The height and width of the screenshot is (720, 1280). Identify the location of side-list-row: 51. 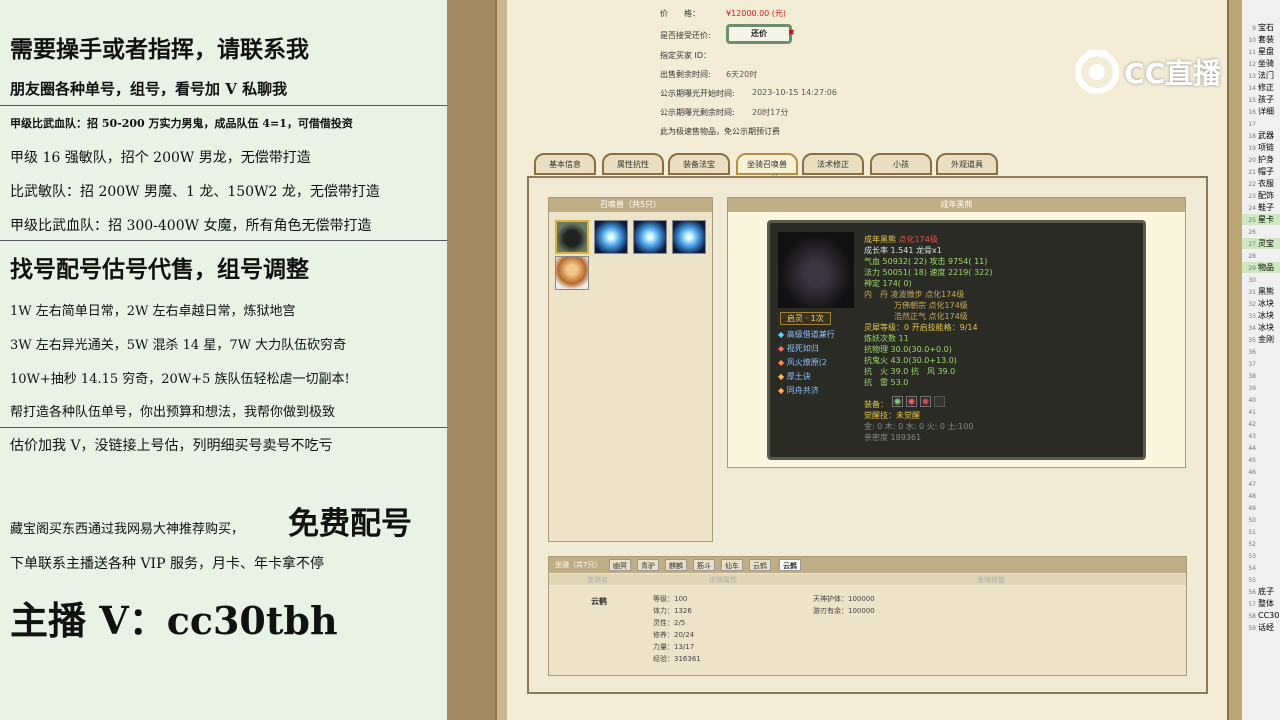
(1261, 531).